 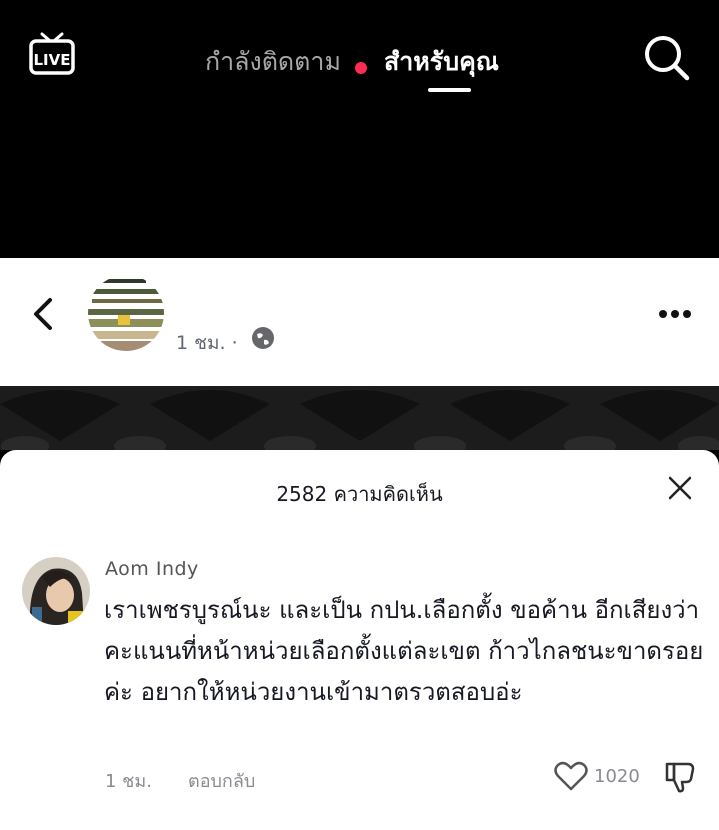 I want to click on more-options-icon, so click(x=675, y=313).